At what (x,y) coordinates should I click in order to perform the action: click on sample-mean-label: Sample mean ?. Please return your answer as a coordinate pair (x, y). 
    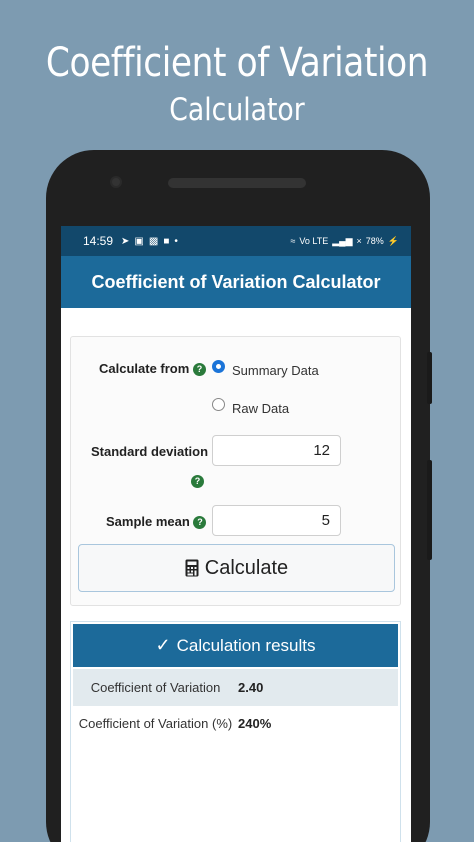
    Looking at the image, I should click on (156, 522).